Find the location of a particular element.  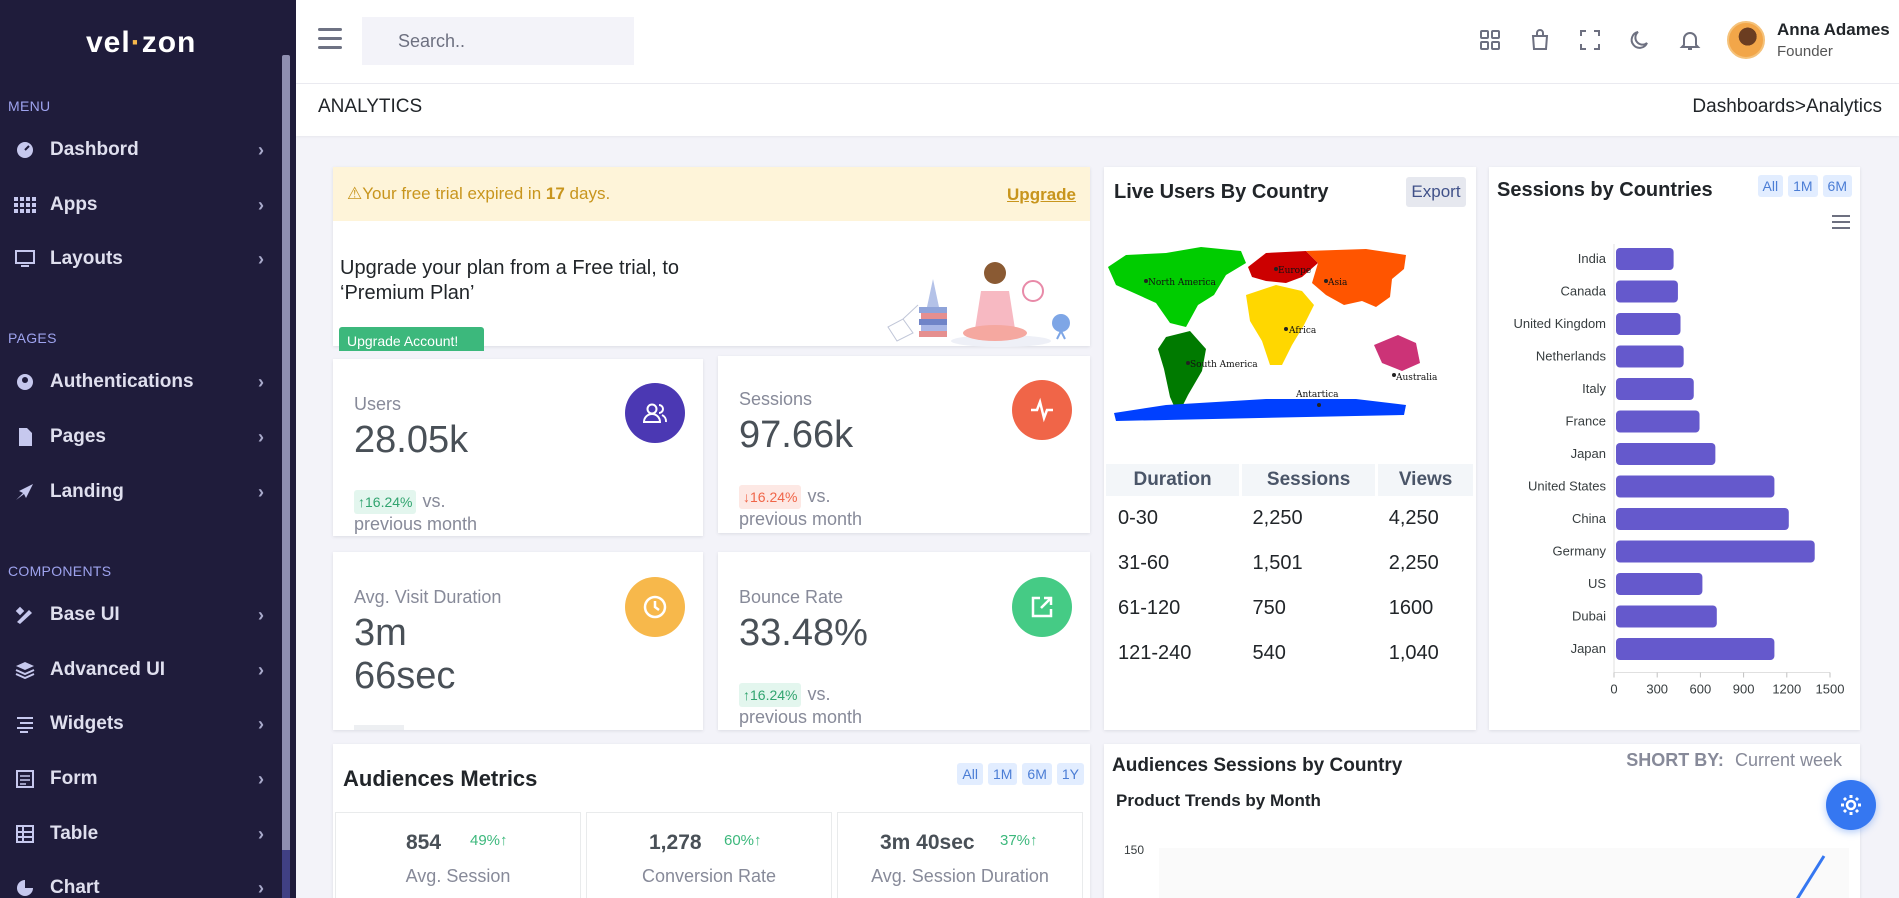

sidebar-item-authentications: Authentications › is located at coordinates (140, 382).